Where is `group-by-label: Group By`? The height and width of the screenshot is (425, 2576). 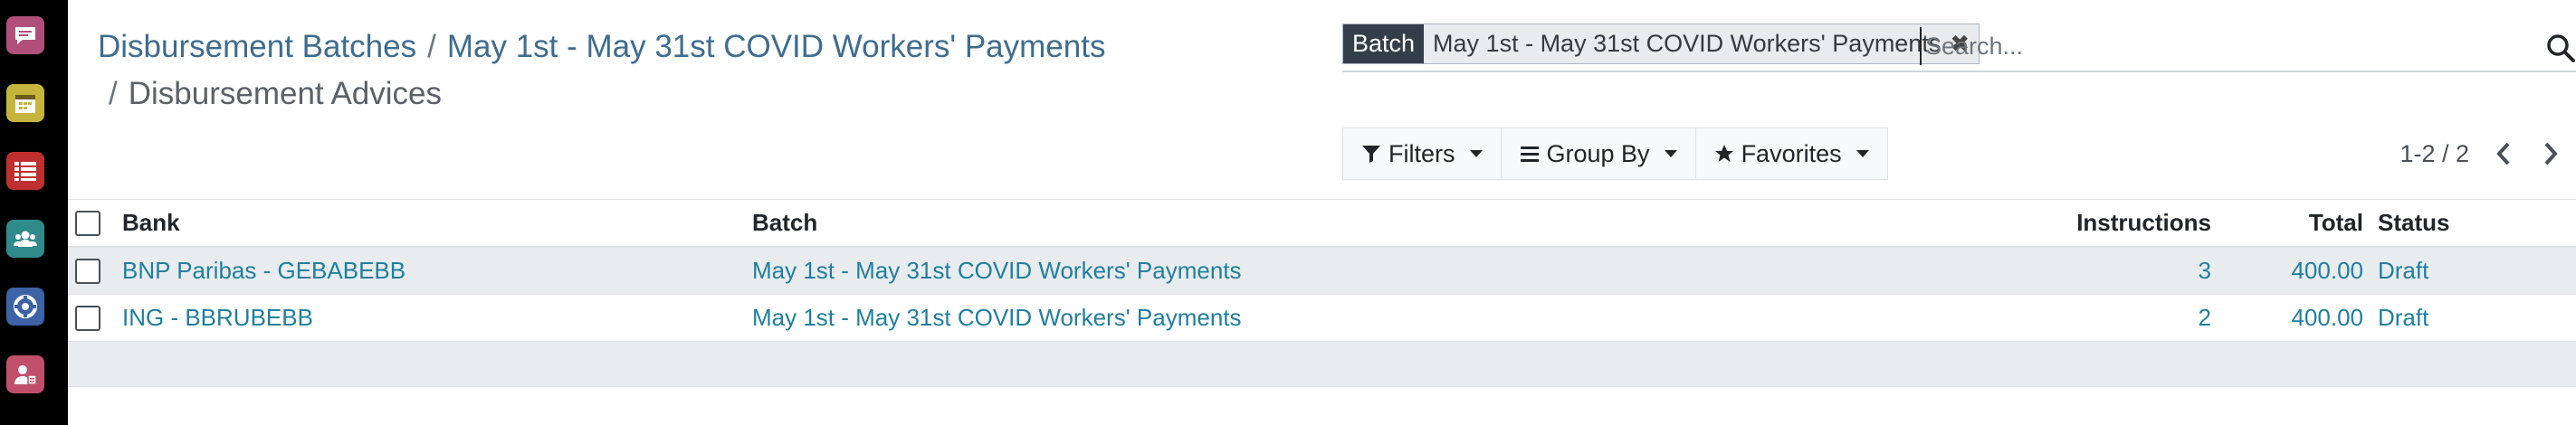 group-by-label: Group By is located at coordinates (1598, 153).